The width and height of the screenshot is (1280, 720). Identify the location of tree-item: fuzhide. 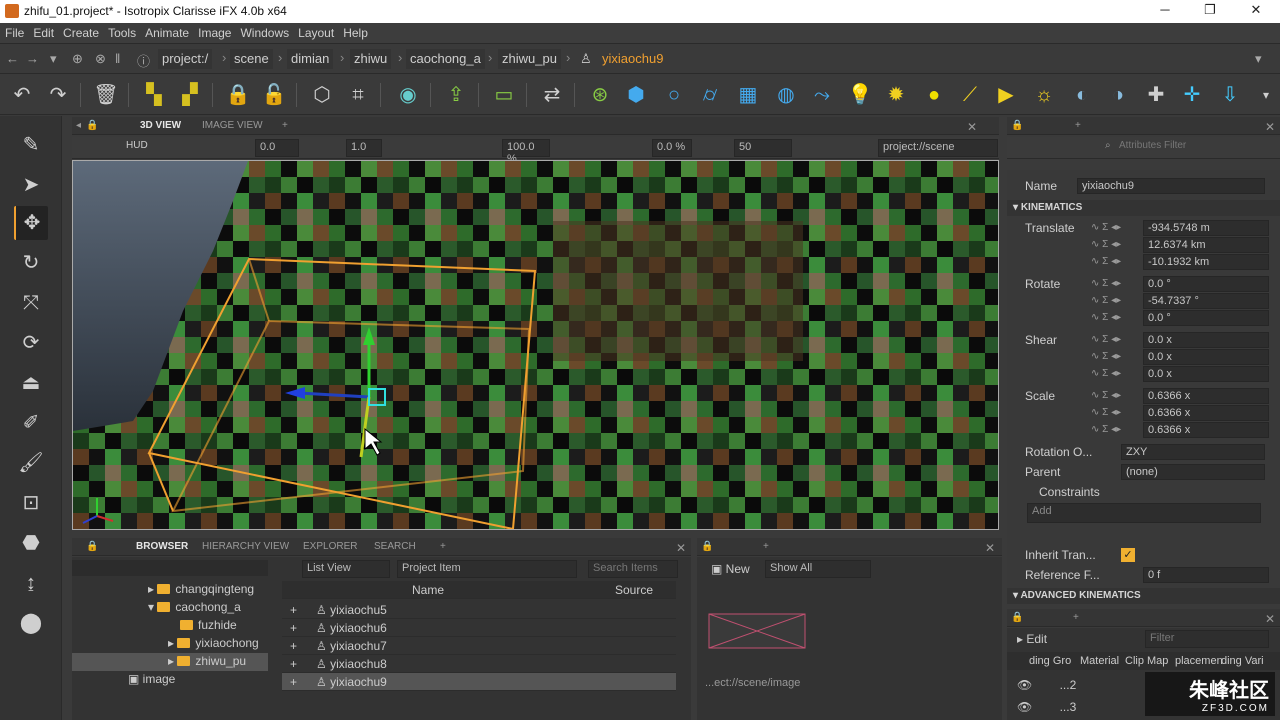
(208, 625).